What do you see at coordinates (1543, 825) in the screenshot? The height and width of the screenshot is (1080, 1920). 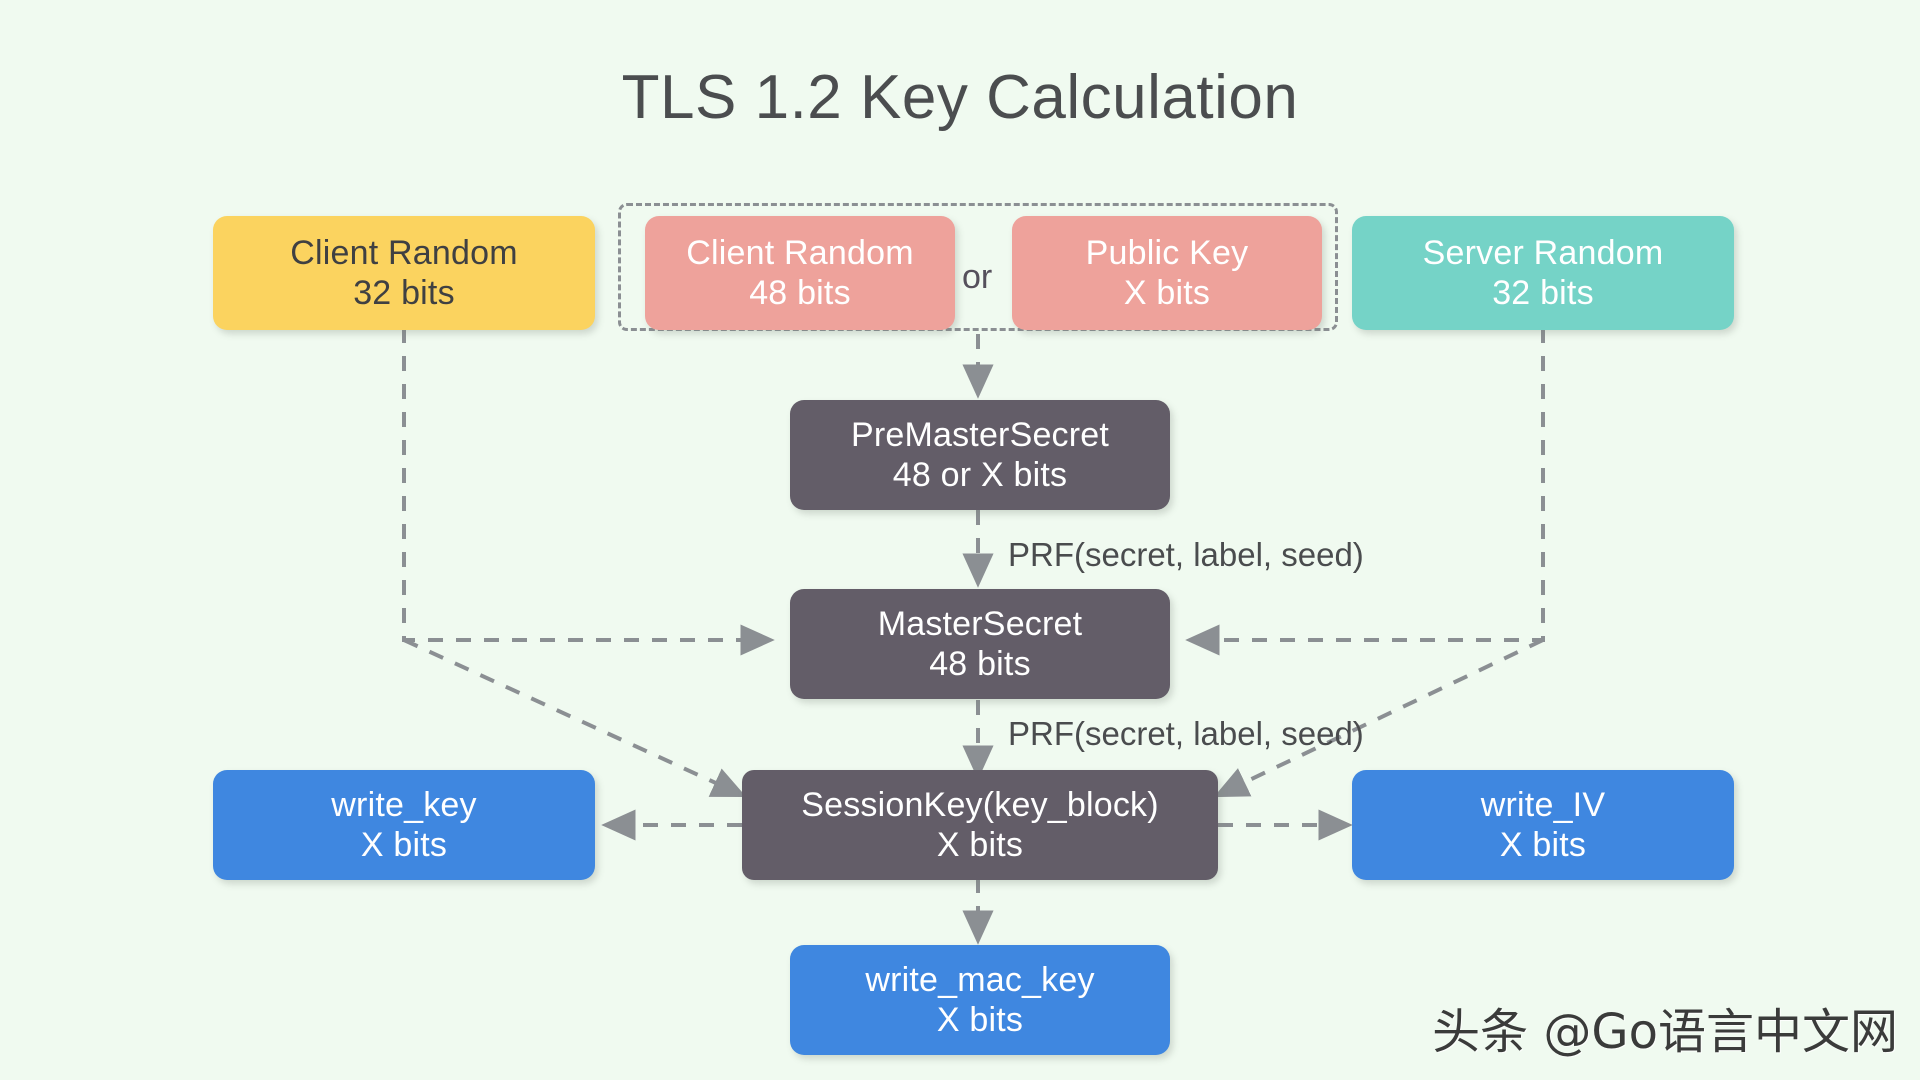 I see `node-write-iv: write_IV X bits` at bounding box center [1543, 825].